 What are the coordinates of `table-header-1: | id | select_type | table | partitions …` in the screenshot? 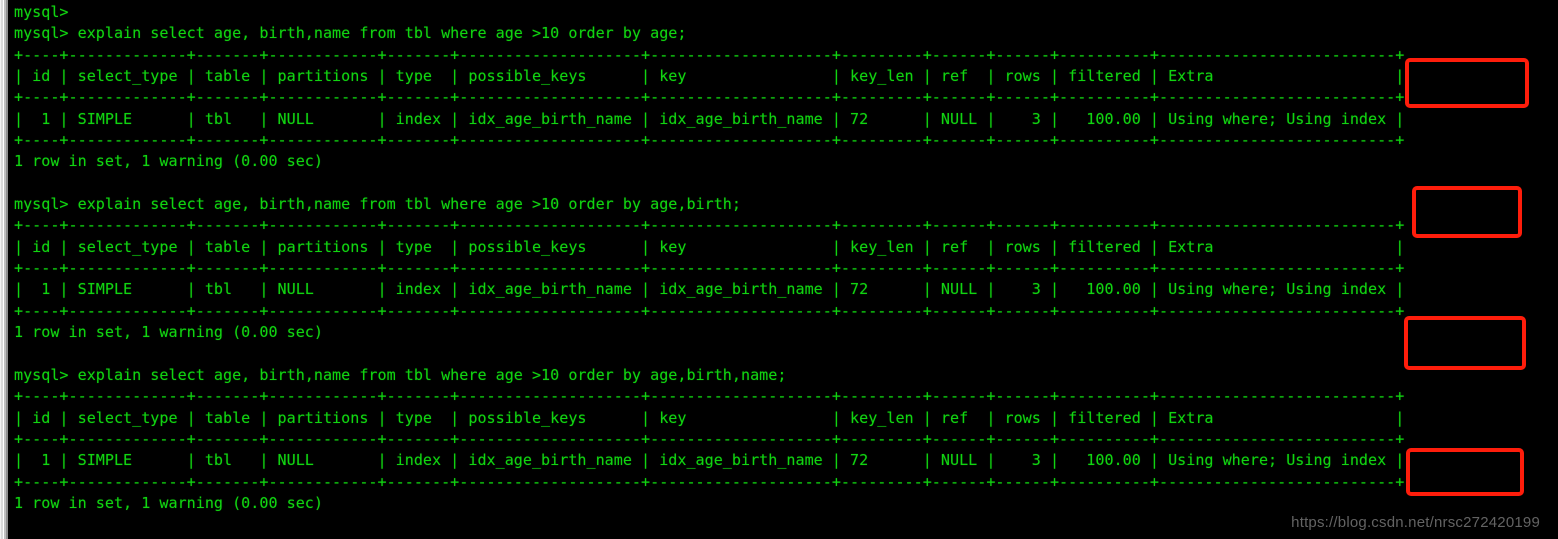 It's located at (709, 76).